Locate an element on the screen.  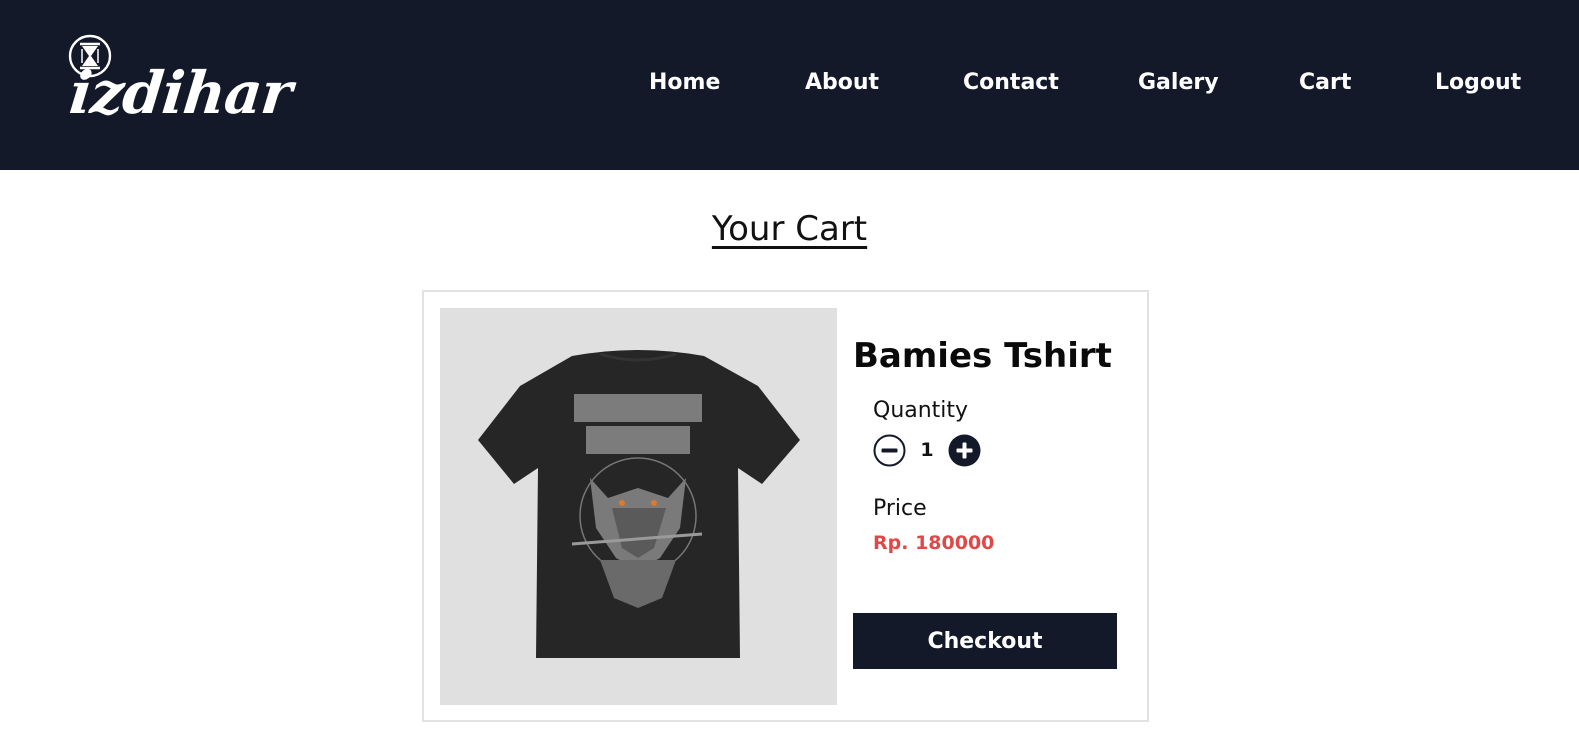
nav-contact: Contact is located at coordinates (1011, 83).